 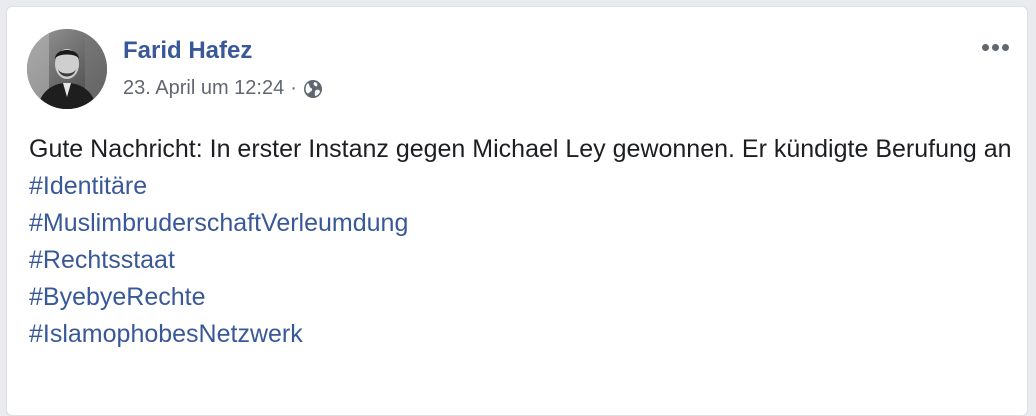 What do you see at coordinates (524, 260) in the screenshot?
I see `hashtag-link: #Rechtsstaat` at bounding box center [524, 260].